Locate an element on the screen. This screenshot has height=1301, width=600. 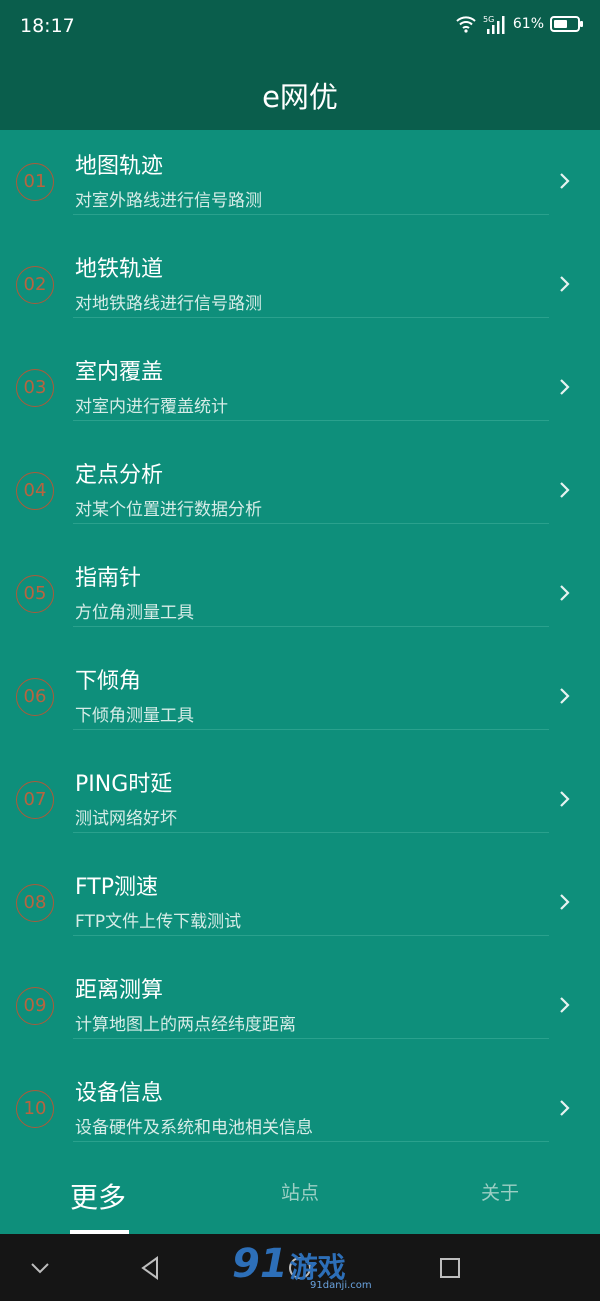
item-subtitle: 对地铁路线进行信号路测 is located at coordinates (168, 304).